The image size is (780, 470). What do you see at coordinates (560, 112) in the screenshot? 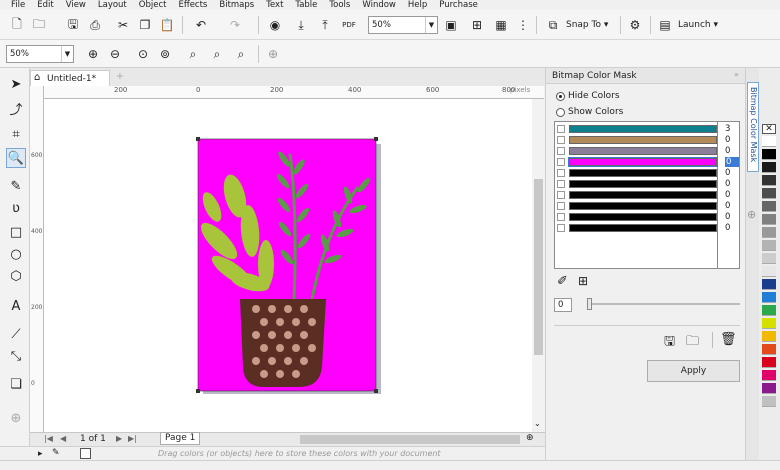
I see `show-colors-radio` at bounding box center [560, 112].